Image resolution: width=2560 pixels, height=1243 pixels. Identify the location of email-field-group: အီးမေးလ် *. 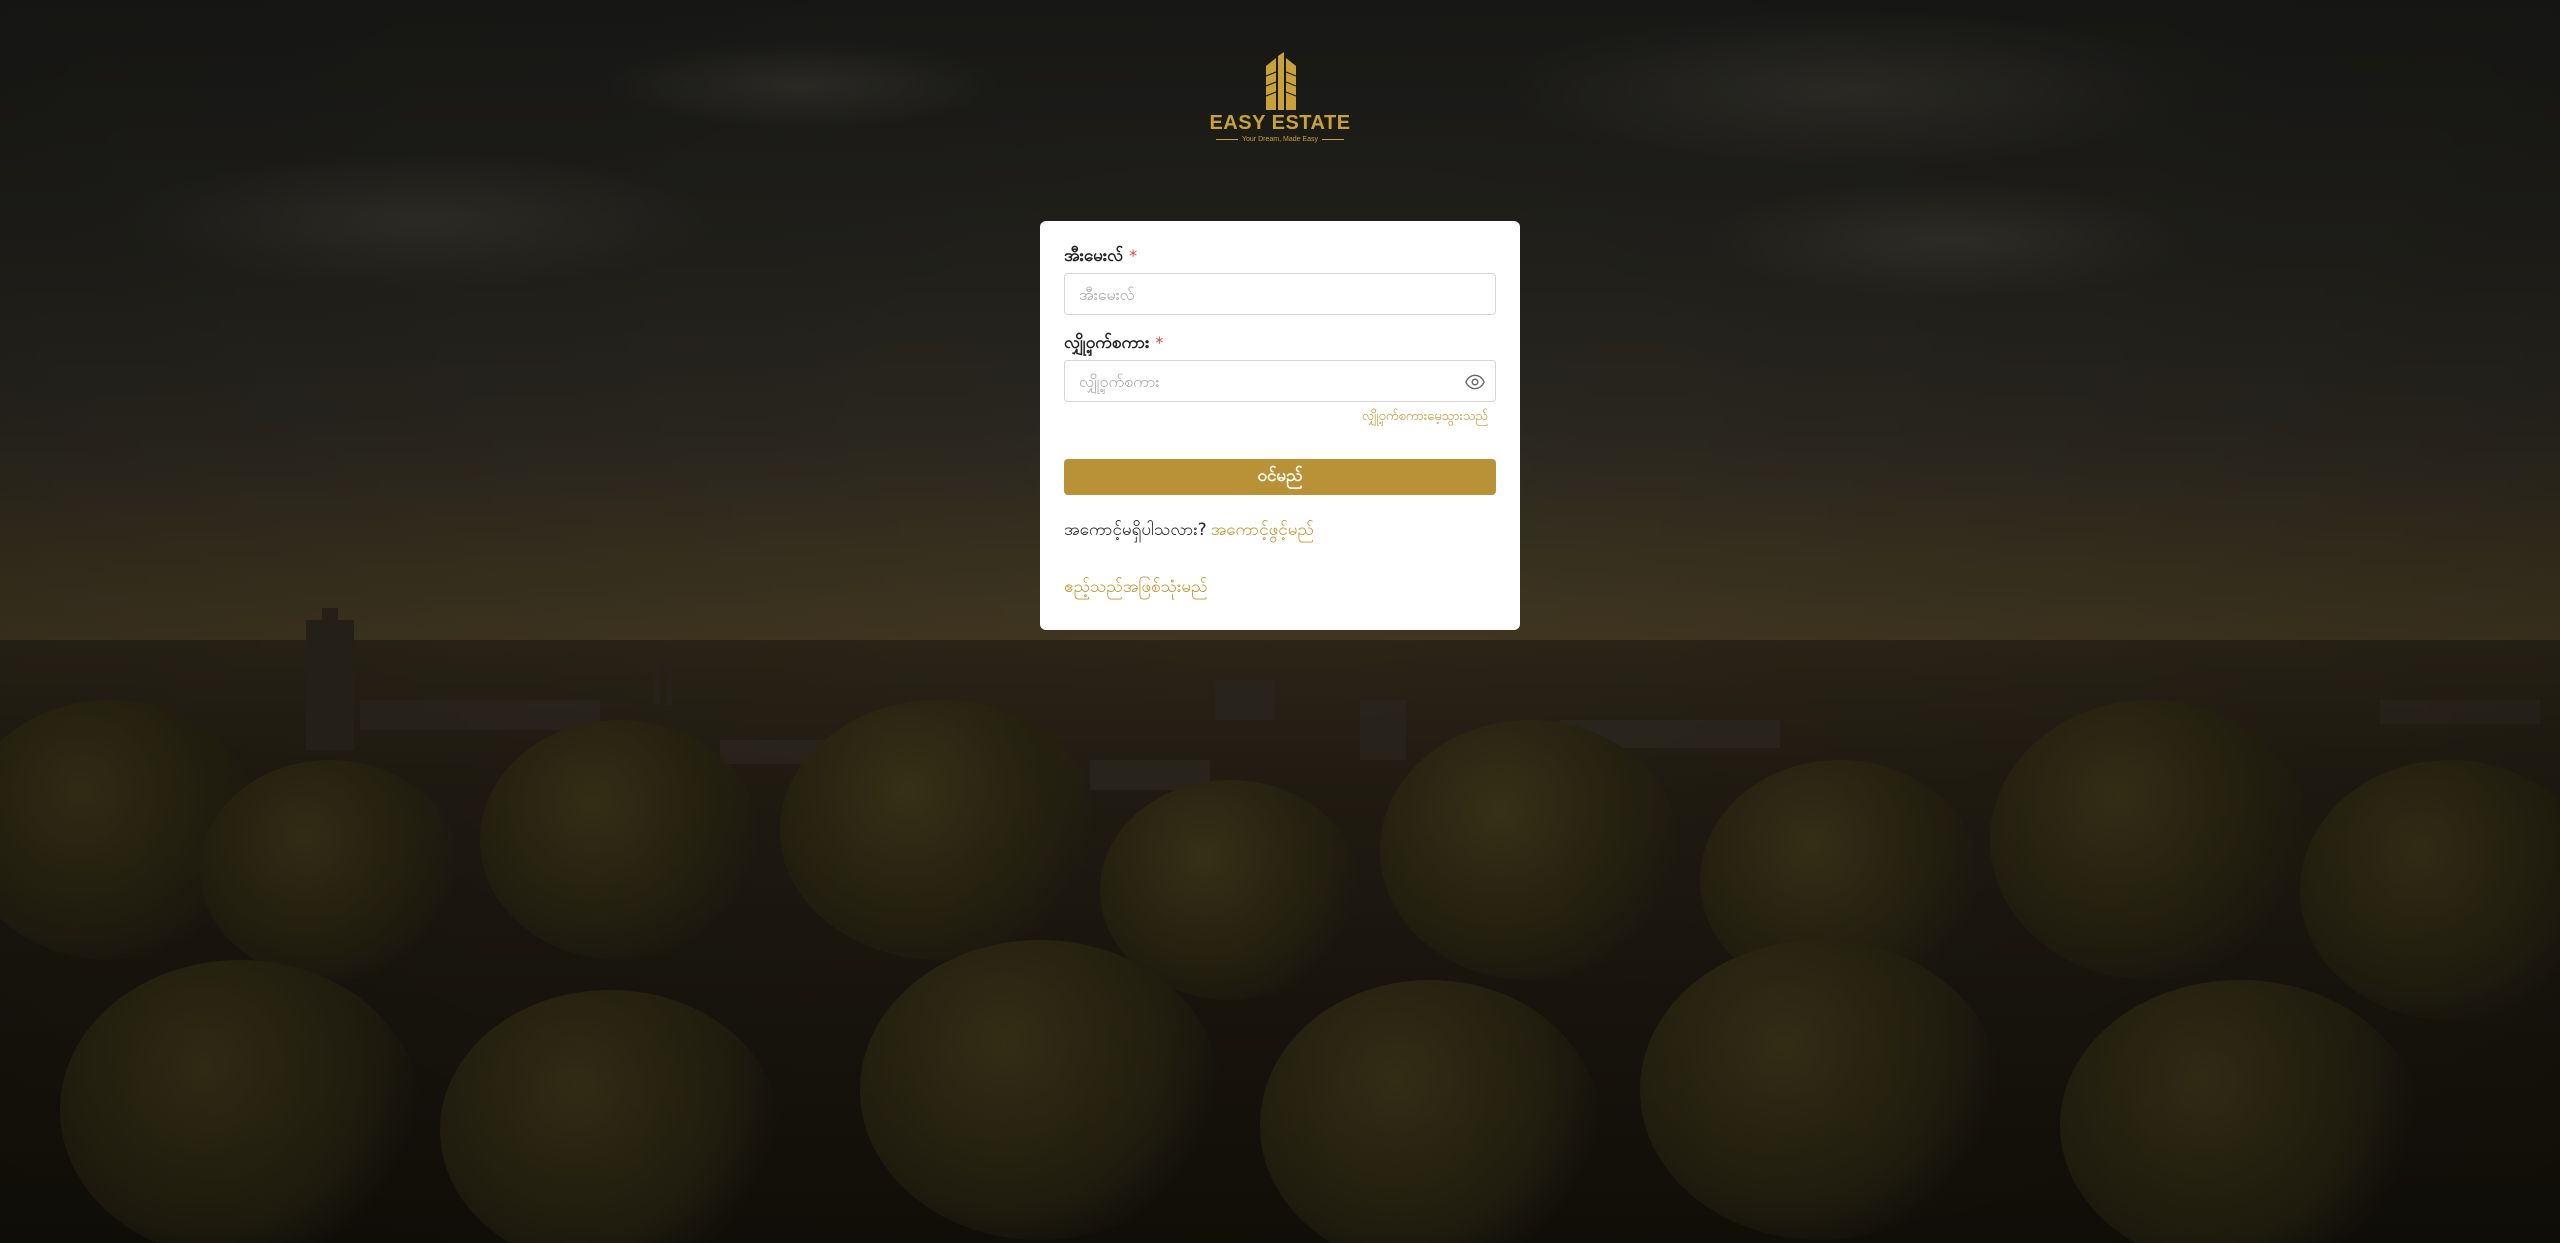
(1280, 280).